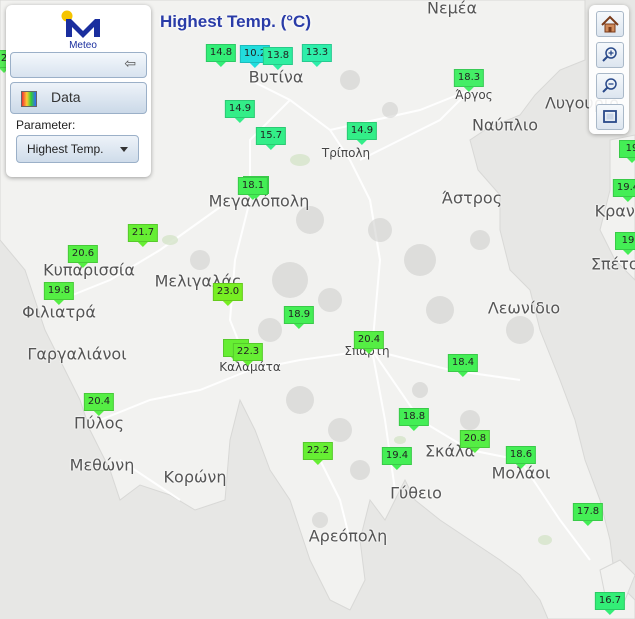 Image resolution: width=635 pixels, height=619 pixels. I want to click on station-marker: 22.2, so click(318, 453).